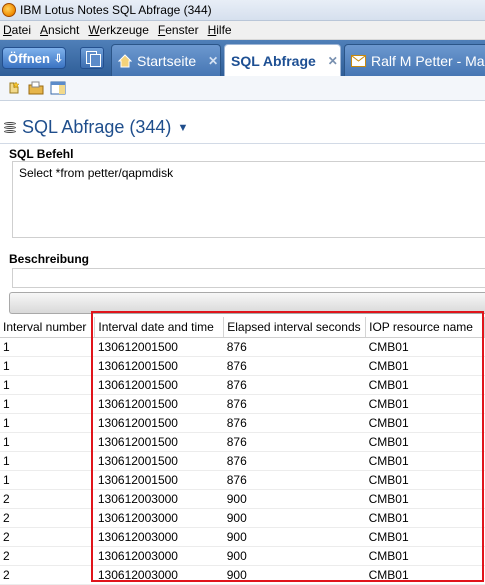 This screenshot has width=485, height=585. What do you see at coordinates (182, 128) in the screenshot?
I see `chevron-down-icon: ▼` at bounding box center [182, 128].